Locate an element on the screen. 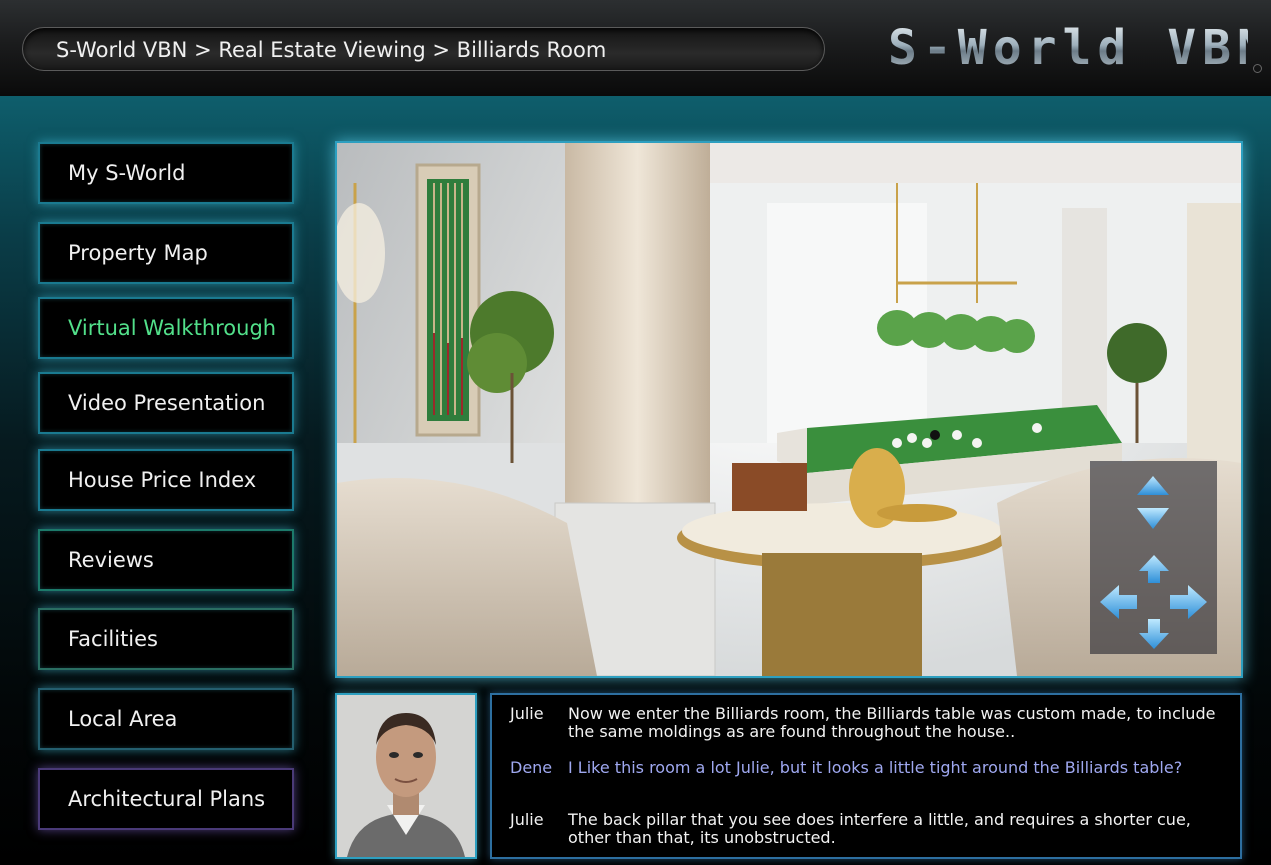  sidebar-item-facilities: Facilities is located at coordinates (166, 639).